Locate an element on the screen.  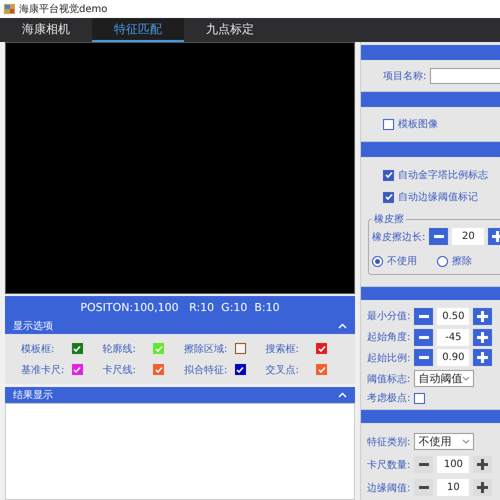
stepper-label: 卡尺数量: is located at coordinates (388, 465).